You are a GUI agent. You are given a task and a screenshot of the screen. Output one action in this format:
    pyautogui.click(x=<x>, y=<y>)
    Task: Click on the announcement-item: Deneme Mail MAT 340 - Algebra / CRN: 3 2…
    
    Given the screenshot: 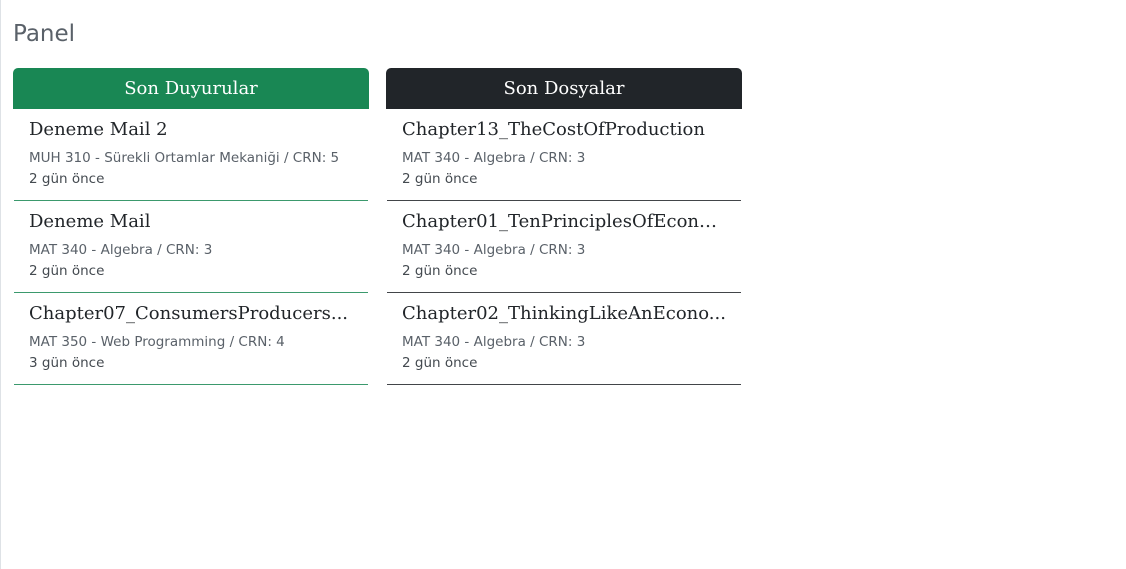 What is the action you would take?
    pyautogui.click(x=191, y=247)
    